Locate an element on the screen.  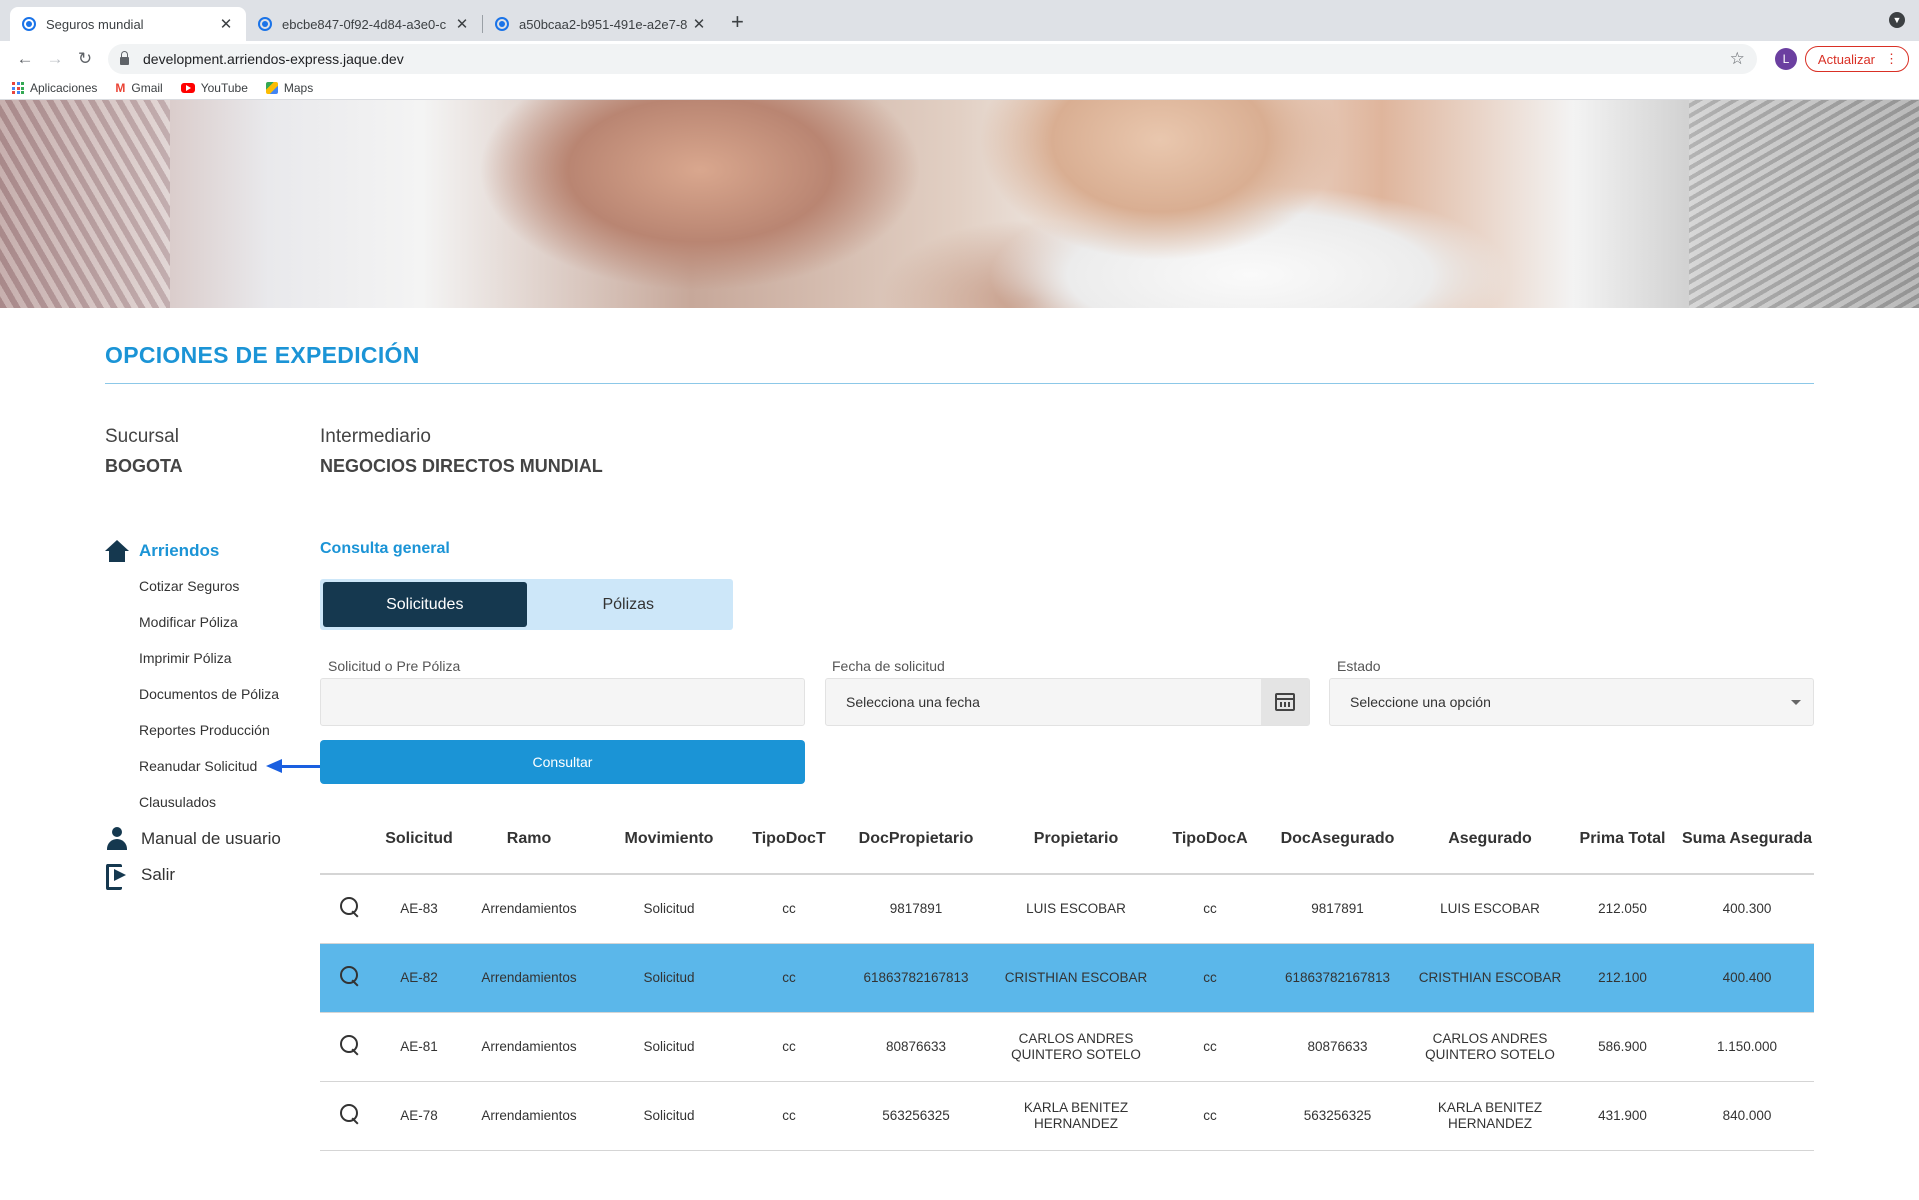
table-cell: 840.000 is located at coordinates (1747, 1116).